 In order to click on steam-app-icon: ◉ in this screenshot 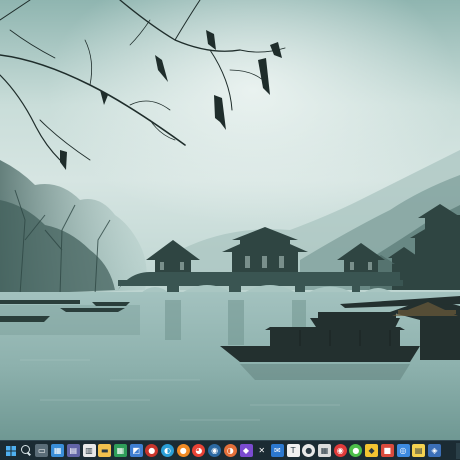, I will do `click(215, 450)`.